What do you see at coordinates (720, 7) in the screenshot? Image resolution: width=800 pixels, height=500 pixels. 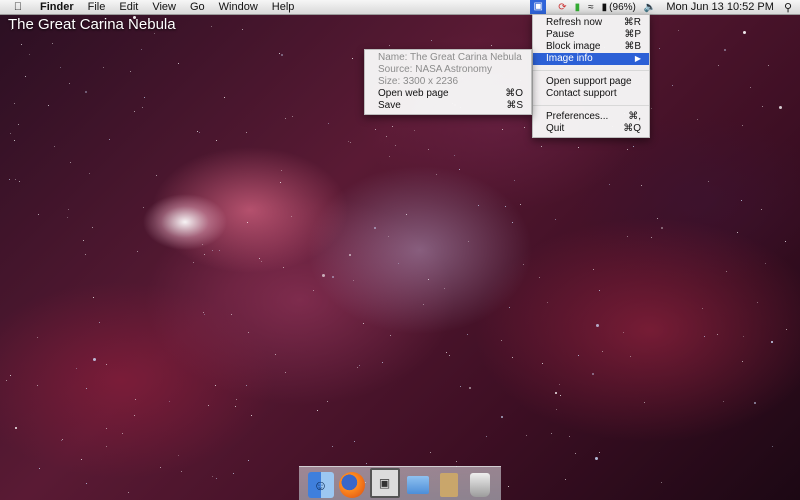 I see `menubar-clock: Mon Jun 13 10:52 PM` at bounding box center [720, 7].